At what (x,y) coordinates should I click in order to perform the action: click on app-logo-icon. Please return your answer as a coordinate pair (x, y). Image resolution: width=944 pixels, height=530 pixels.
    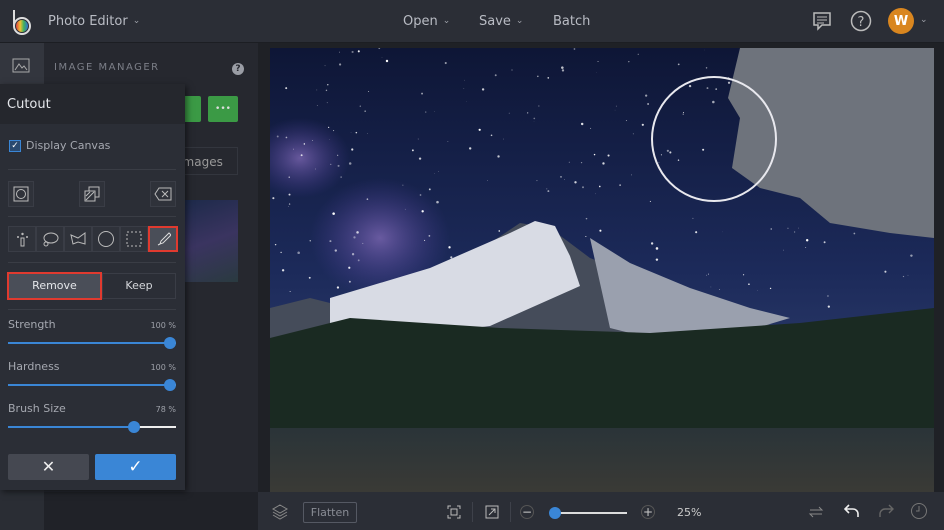
    Looking at the image, I should click on (22, 22).